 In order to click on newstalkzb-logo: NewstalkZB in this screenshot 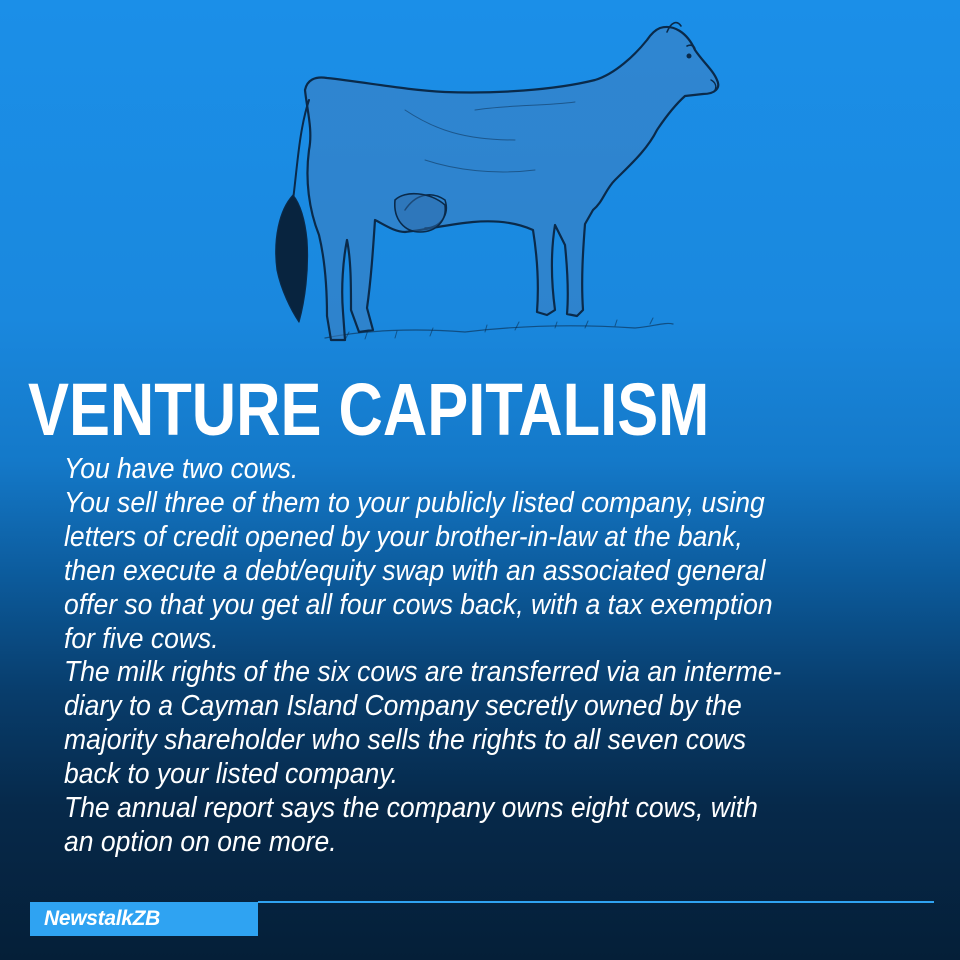, I will do `click(144, 919)`.